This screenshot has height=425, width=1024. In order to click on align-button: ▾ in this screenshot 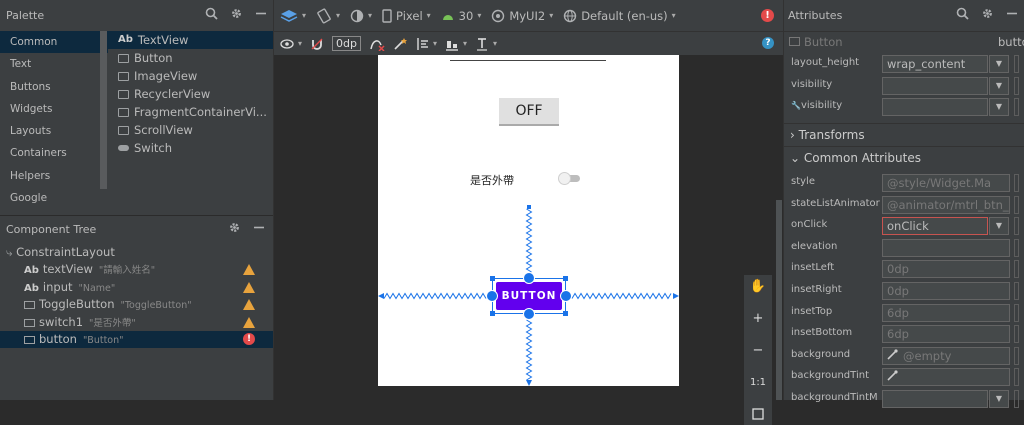, I will do `click(456, 44)`.